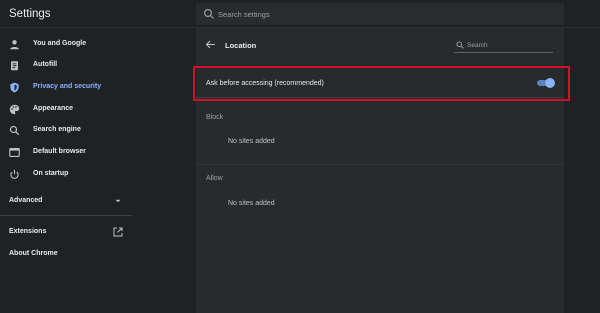 Image resolution: width=600 pixels, height=313 pixels. I want to click on person-icon, so click(14, 45).